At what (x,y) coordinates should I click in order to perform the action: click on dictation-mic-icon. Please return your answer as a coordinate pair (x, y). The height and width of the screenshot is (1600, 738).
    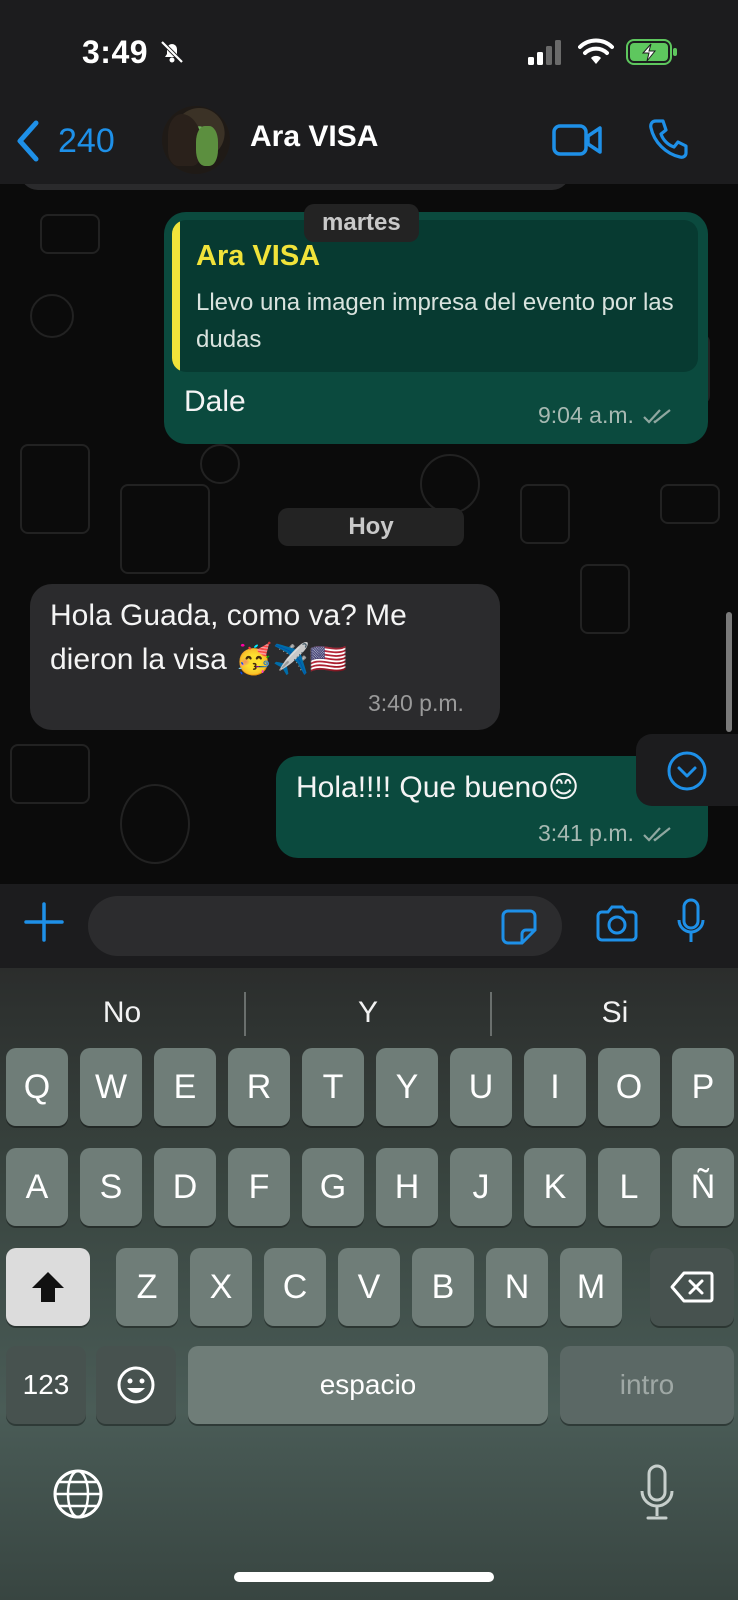
    Looking at the image, I should click on (657, 1494).